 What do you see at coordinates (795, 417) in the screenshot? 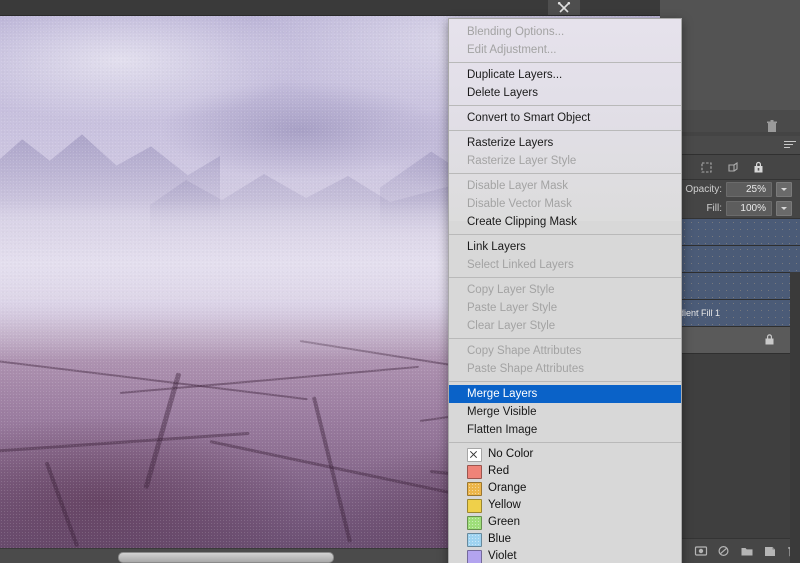
I see `layers-panel-scrollbar` at bounding box center [795, 417].